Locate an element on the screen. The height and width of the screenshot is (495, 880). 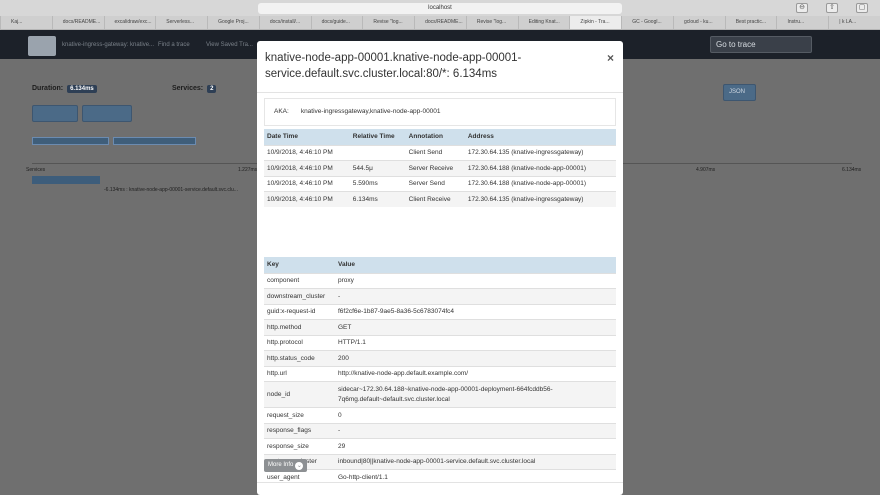
table-row: downstream_cluster - is located at coordinates (440, 296).